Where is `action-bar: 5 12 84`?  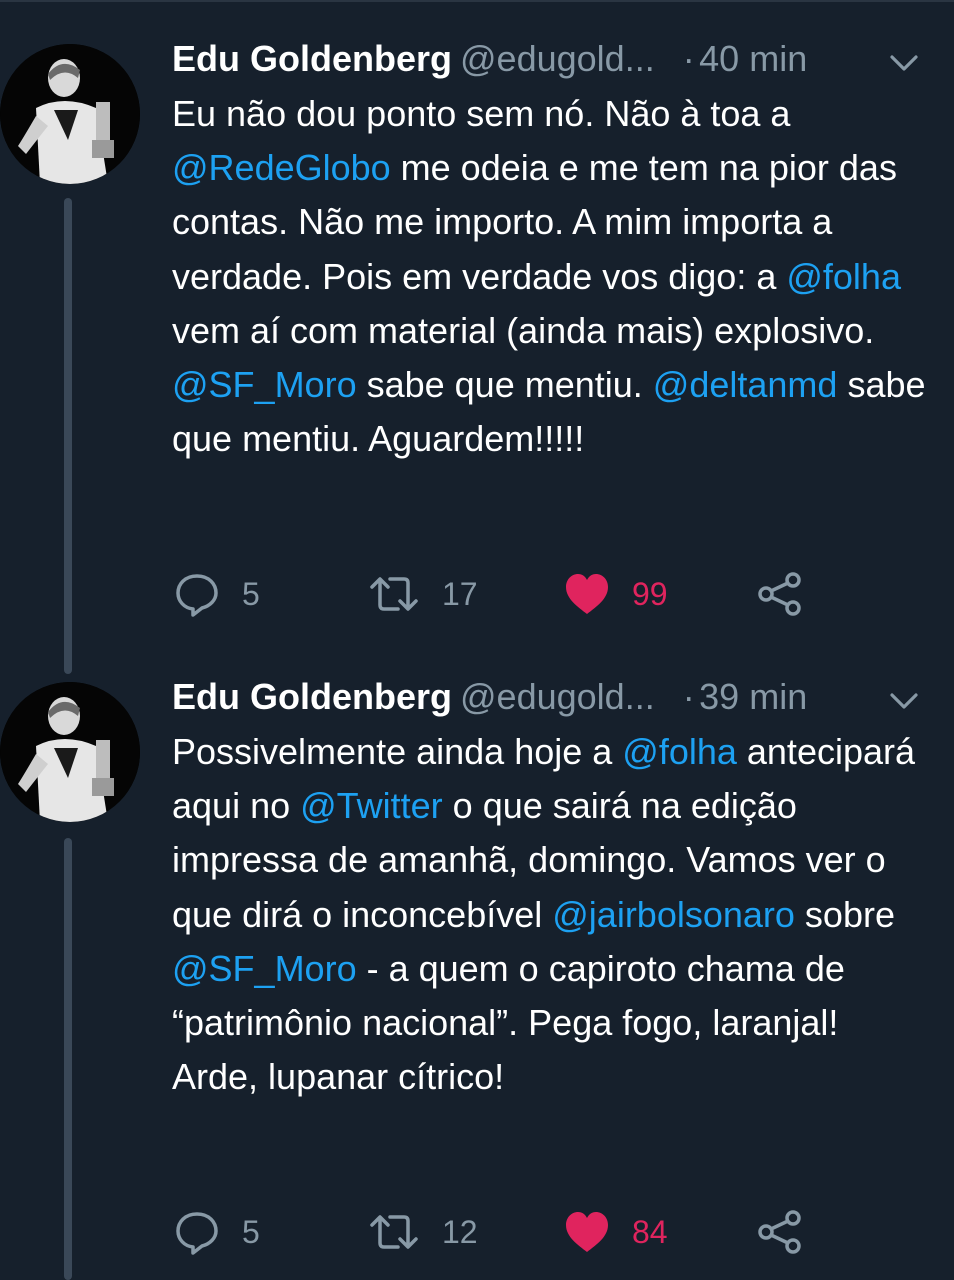
action-bar: 5 12 84 is located at coordinates (552, 1232).